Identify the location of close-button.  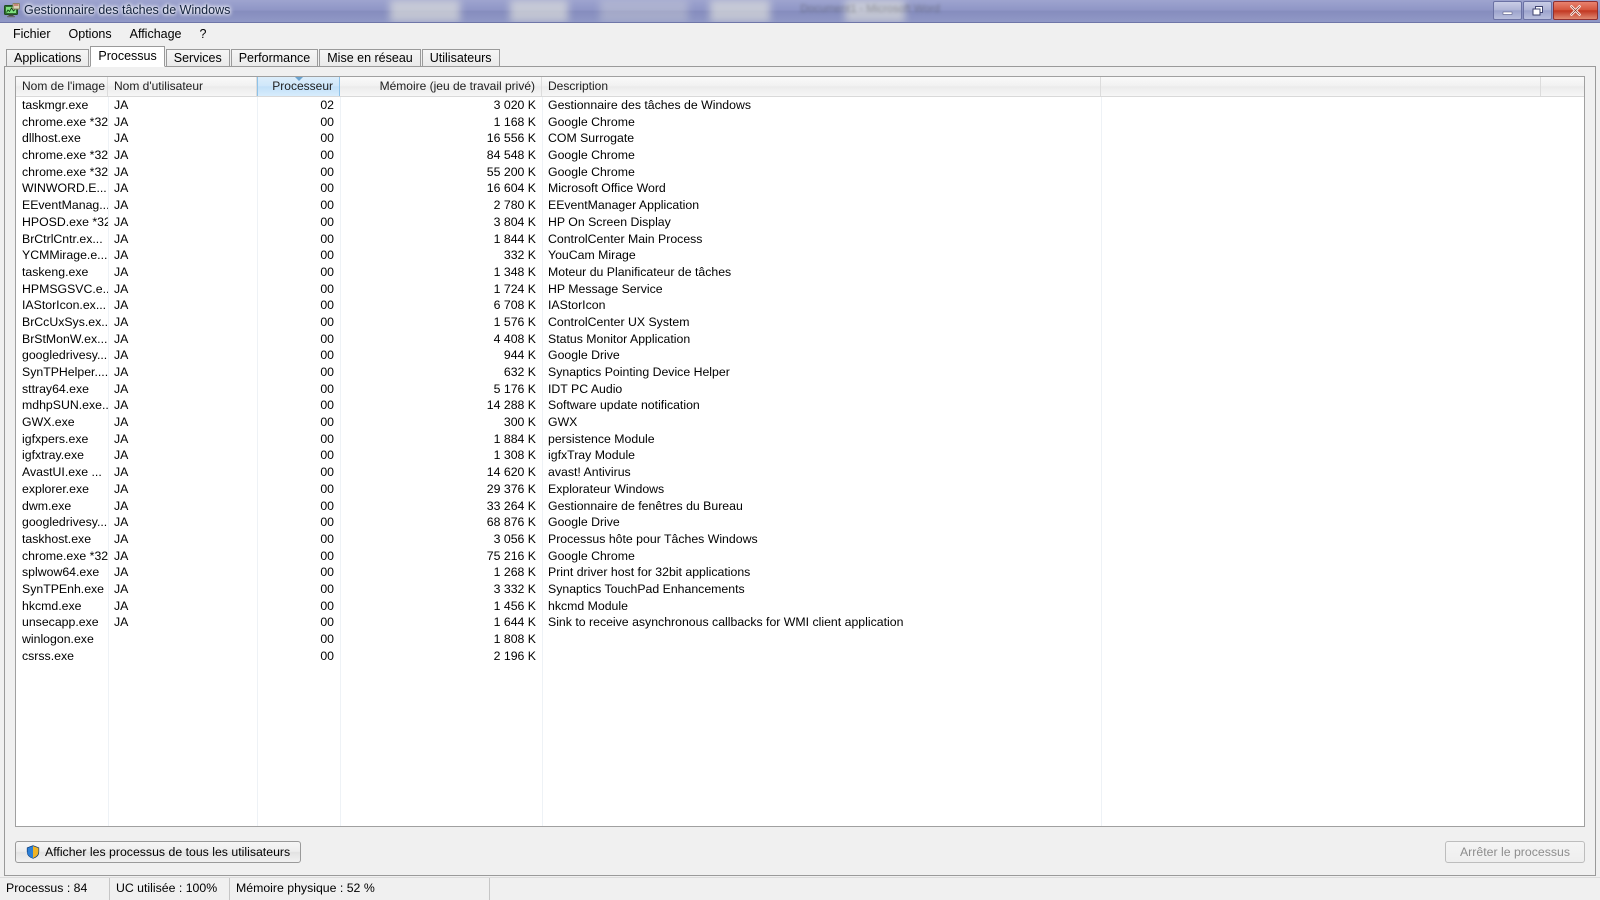
(1575, 10).